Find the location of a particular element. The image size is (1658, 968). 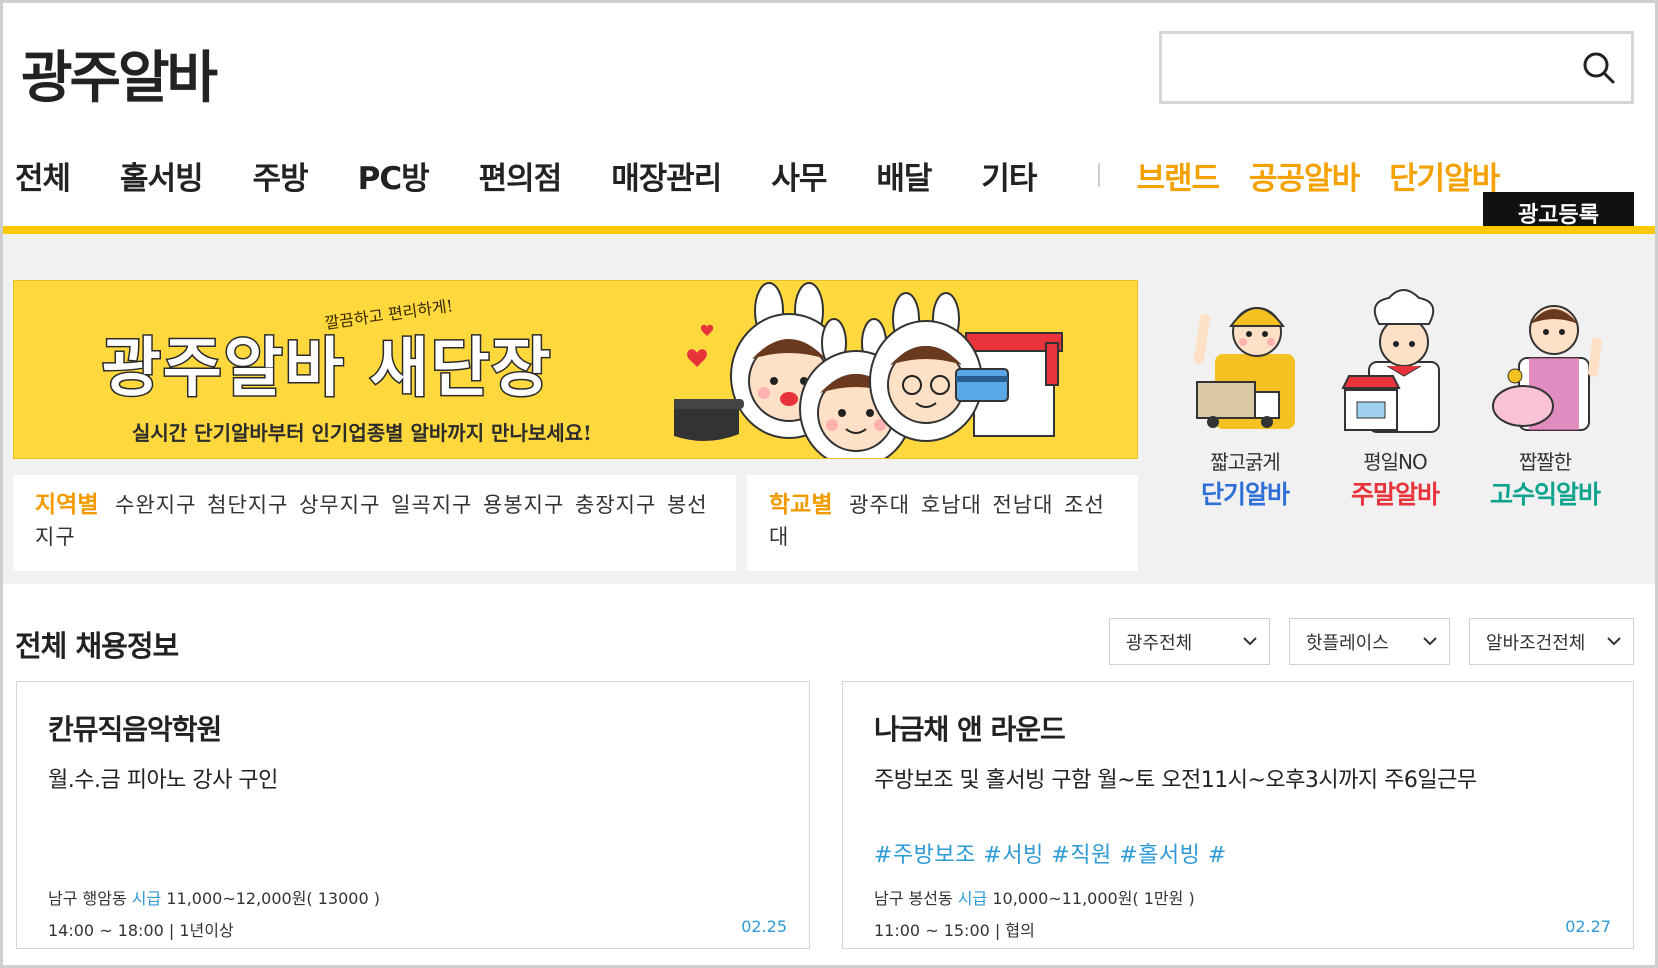

search-icon is located at coordinates (1599, 68).